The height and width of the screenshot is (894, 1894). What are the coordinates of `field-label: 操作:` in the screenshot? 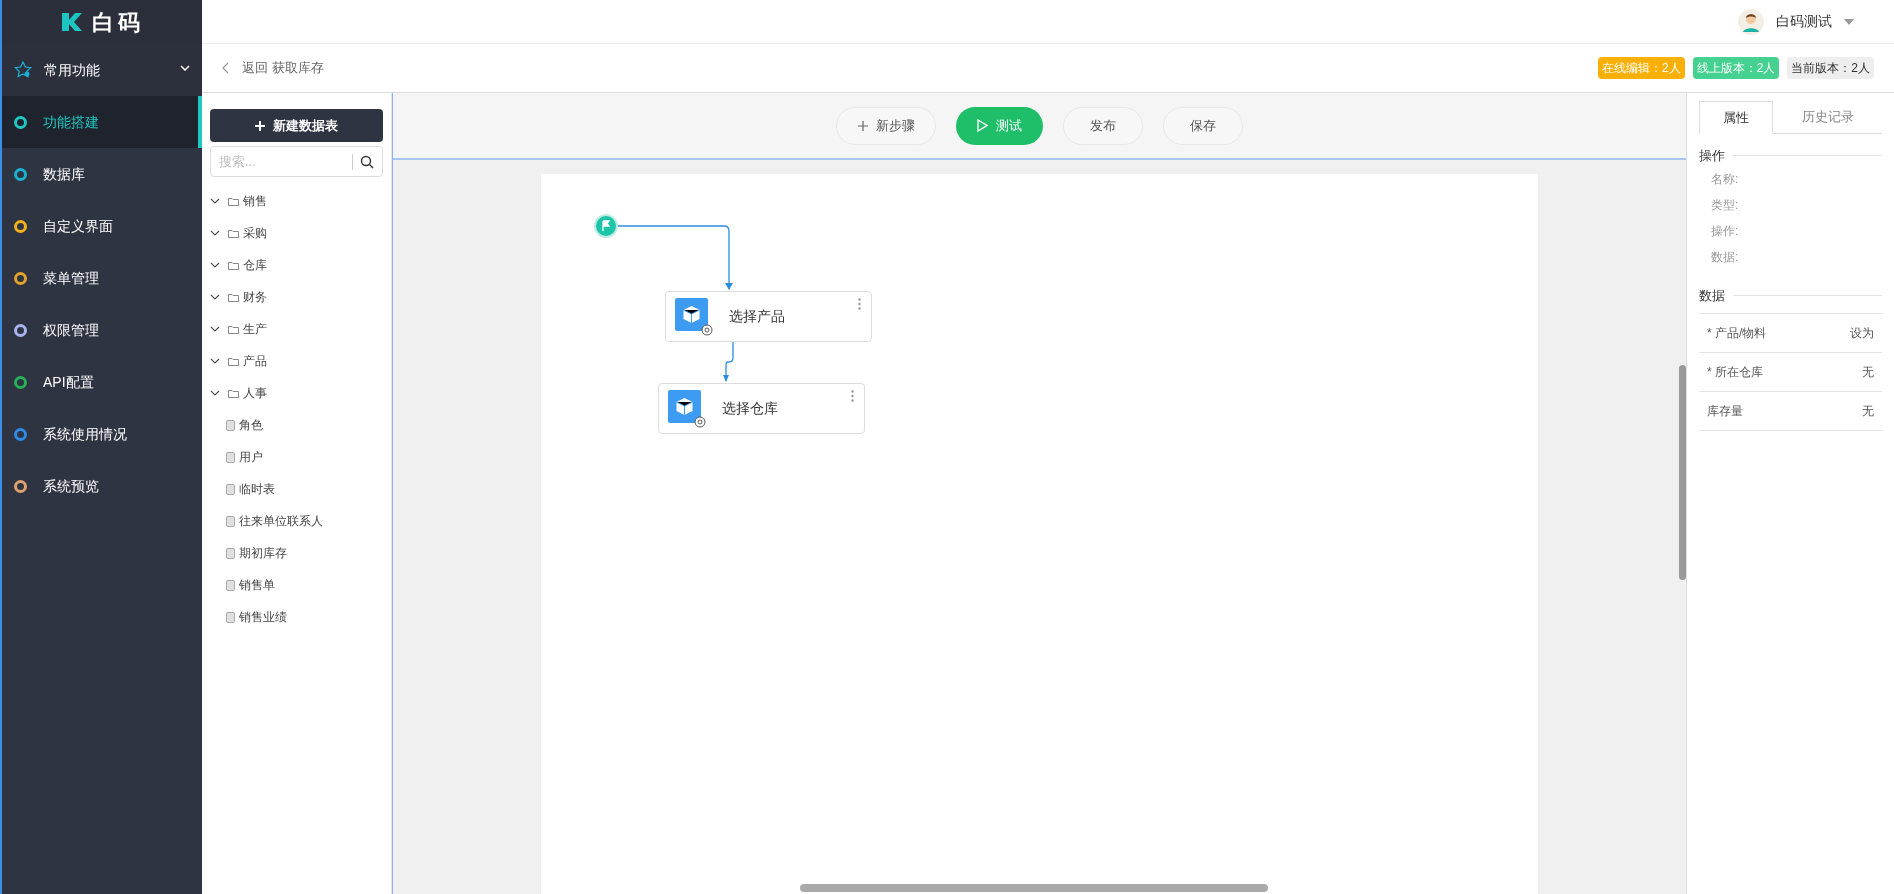 It's located at (1725, 231).